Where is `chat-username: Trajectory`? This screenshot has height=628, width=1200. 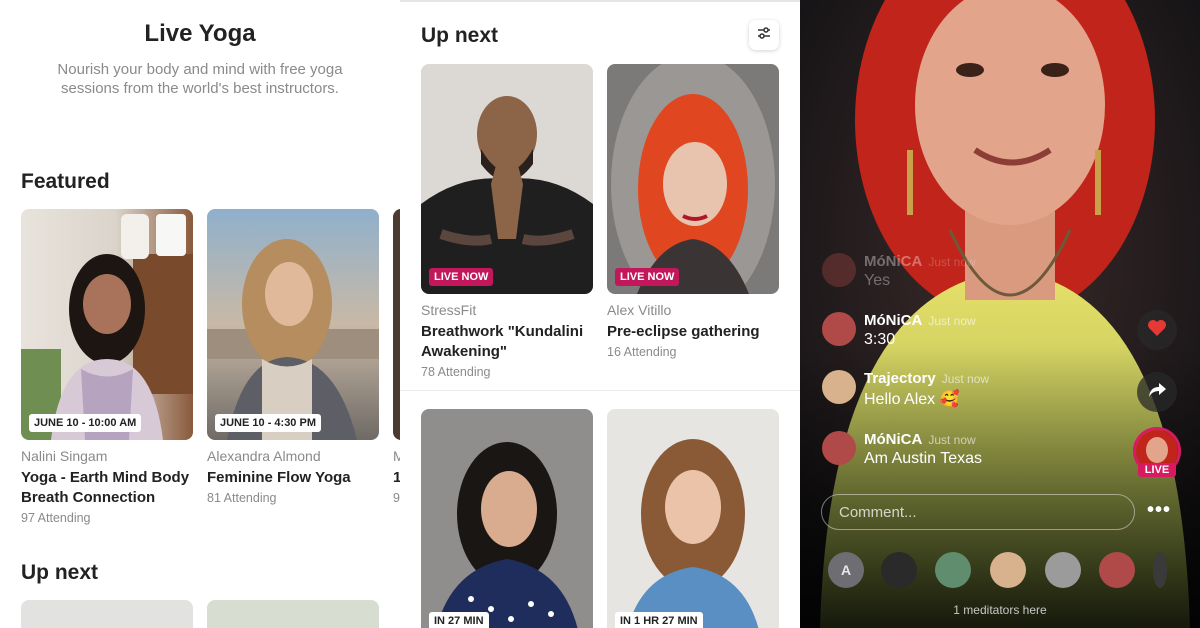
chat-username: Trajectory is located at coordinates (900, 378).